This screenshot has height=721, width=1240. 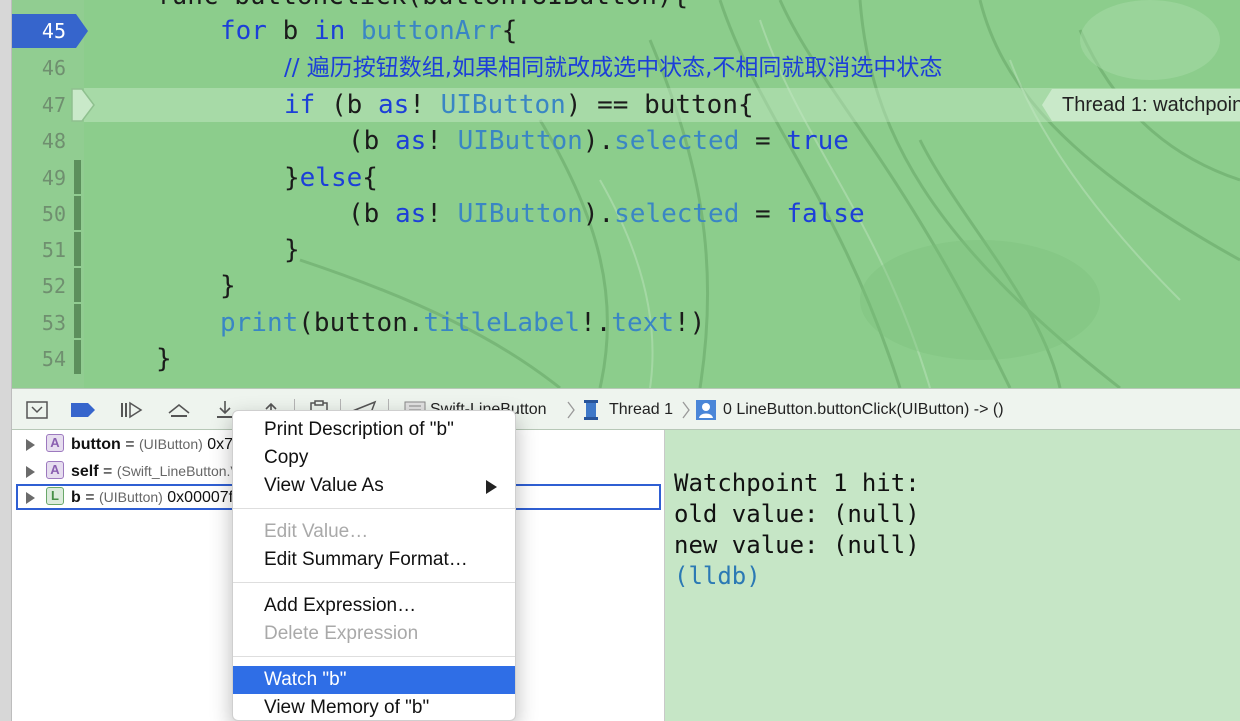 I want to click on continue-button, so click(x=131, y=410).